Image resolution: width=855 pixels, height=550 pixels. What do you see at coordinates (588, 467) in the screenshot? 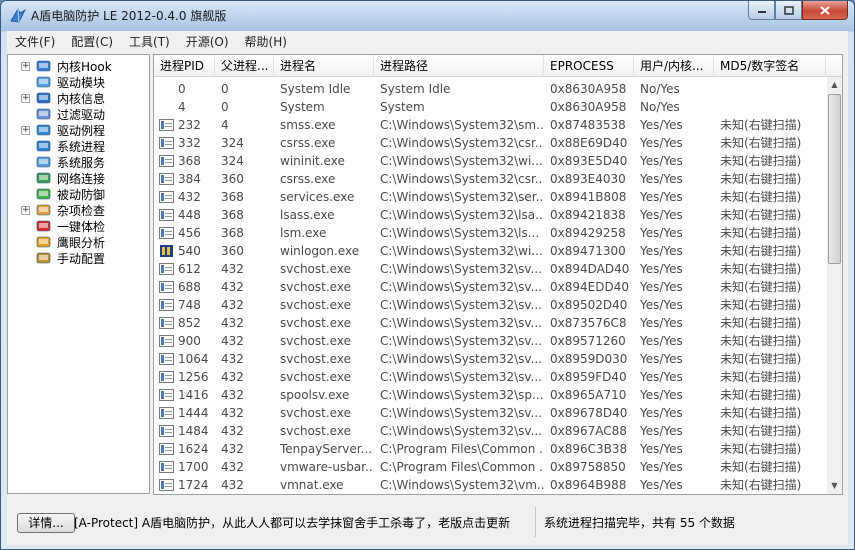
I see `table-cell: 0x89758850` at bounding box center [588, 467].